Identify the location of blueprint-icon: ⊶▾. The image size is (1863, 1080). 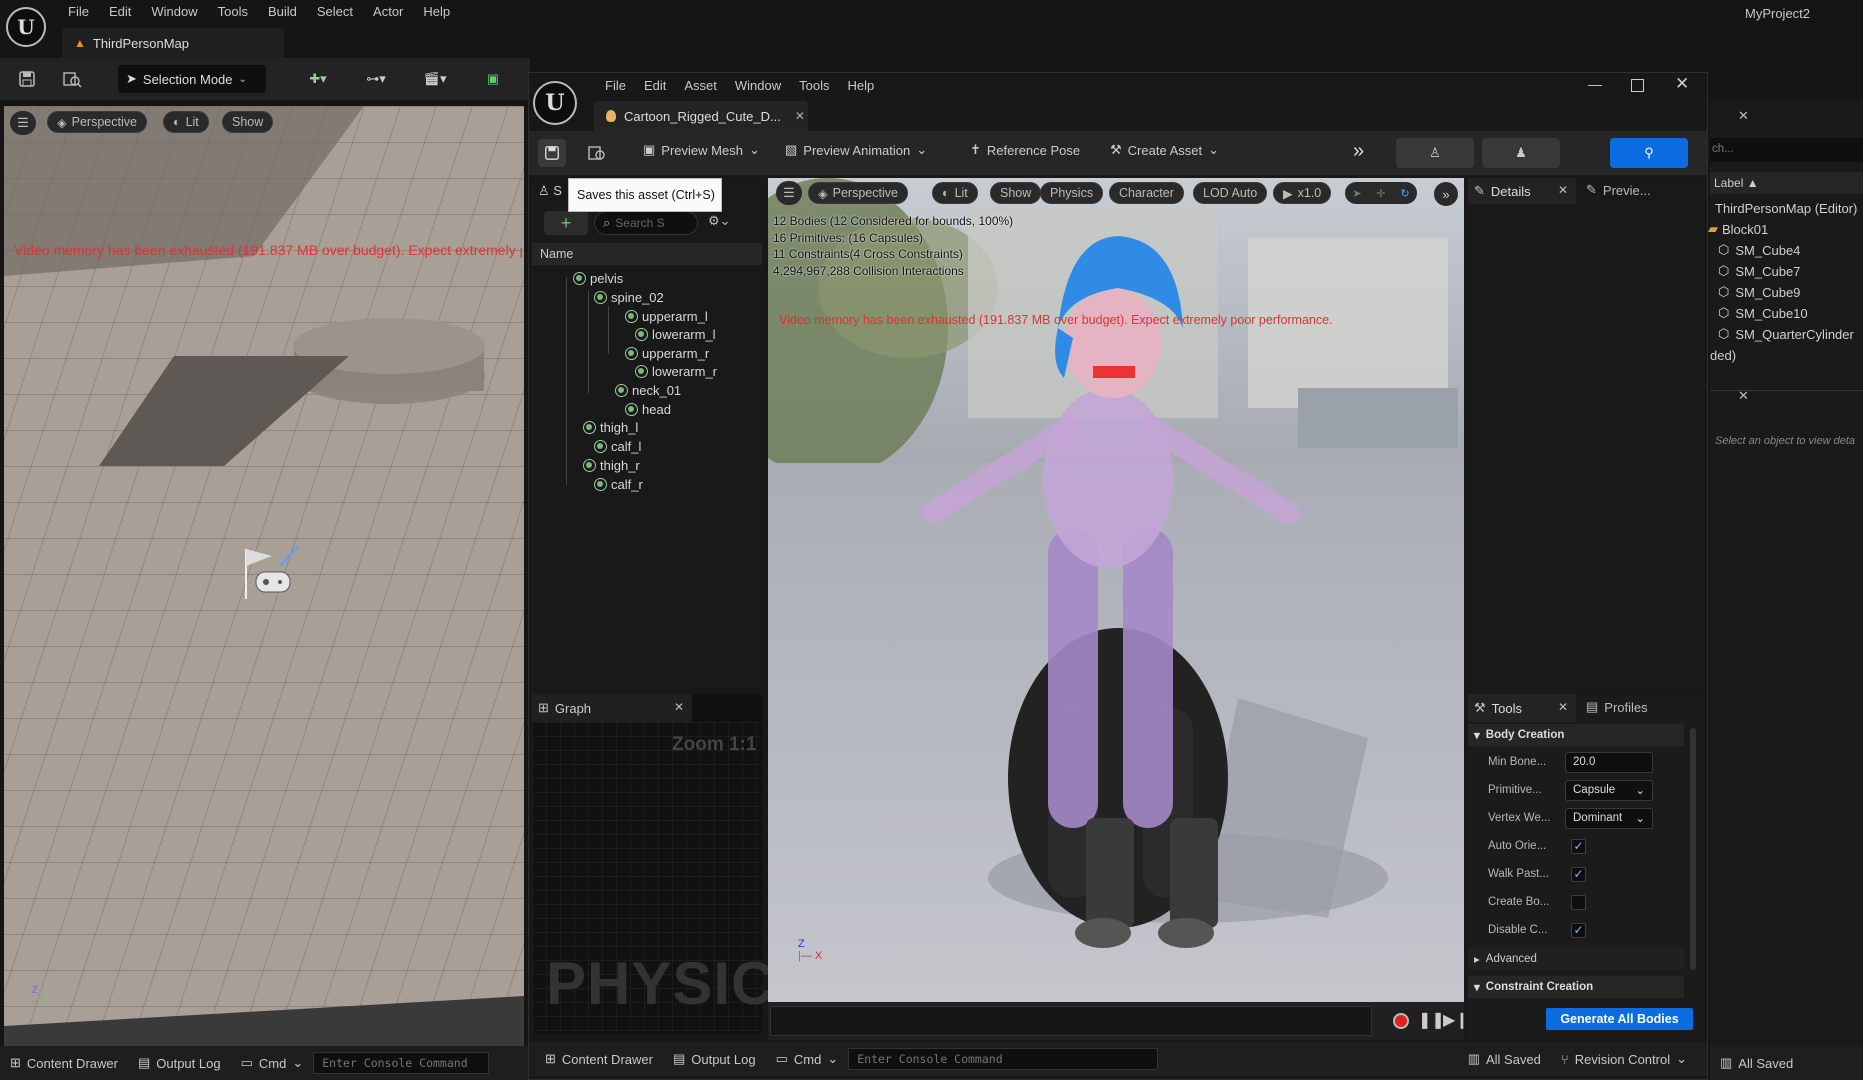
(376, 79).